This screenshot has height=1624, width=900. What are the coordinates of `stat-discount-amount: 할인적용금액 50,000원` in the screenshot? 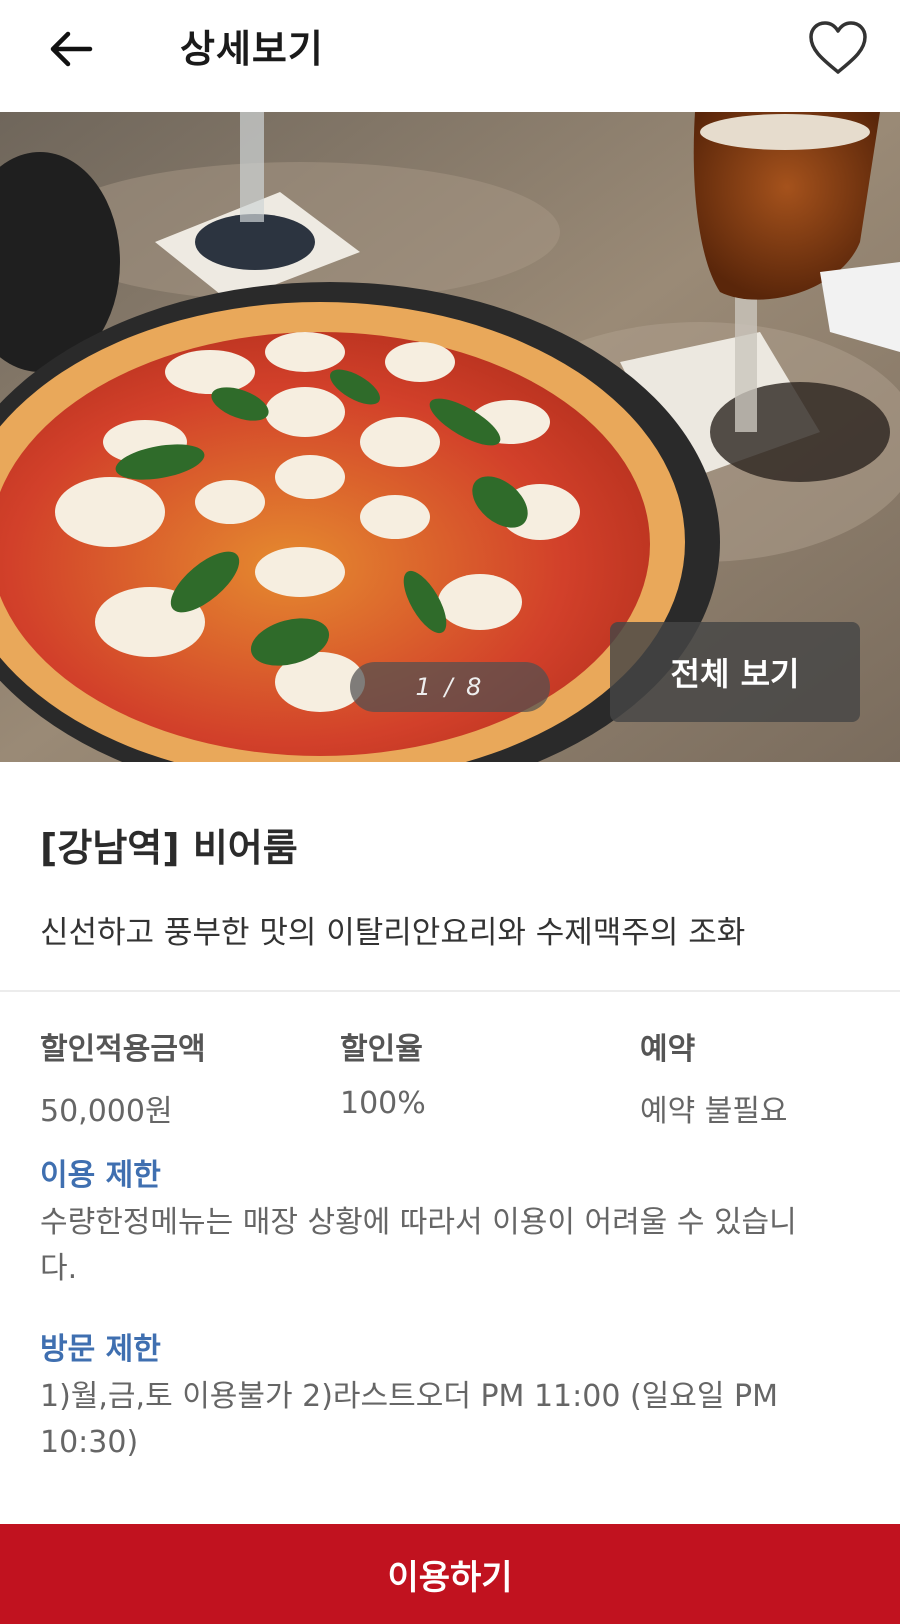 It's located at (170, 1077).